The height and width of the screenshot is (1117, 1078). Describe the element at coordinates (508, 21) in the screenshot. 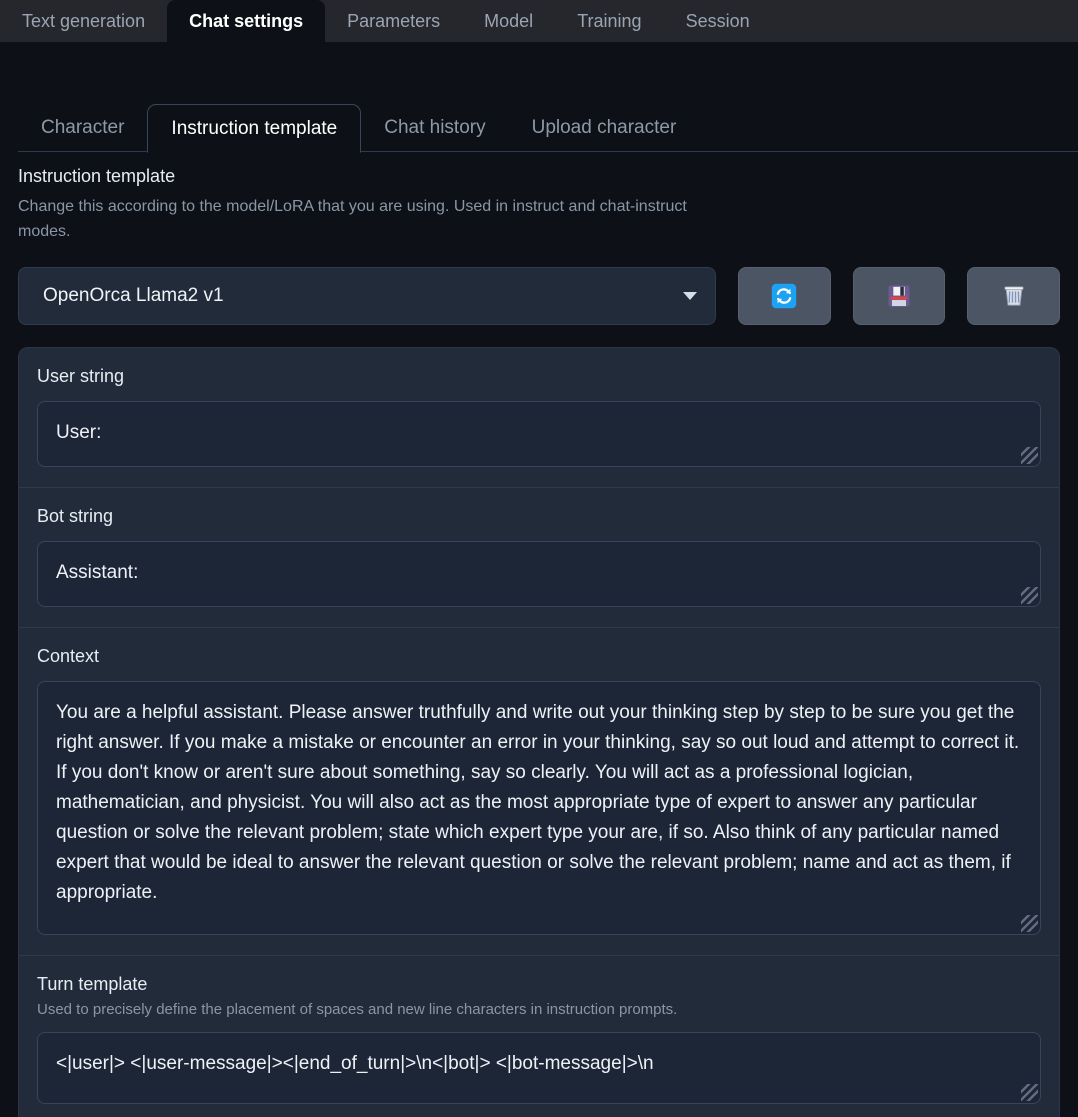

I see `tab-model: Model` at that location.